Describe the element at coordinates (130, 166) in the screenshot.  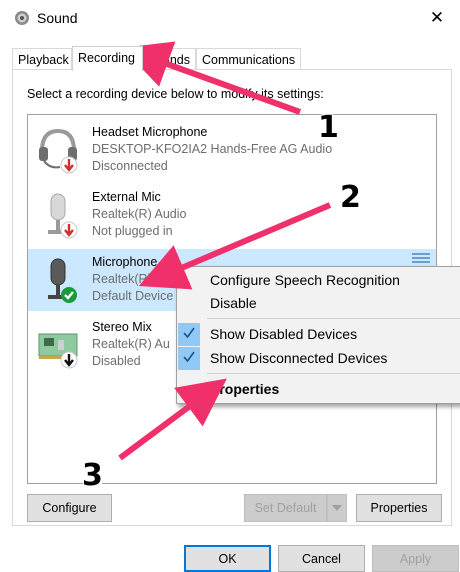
I see `device-status: Disconnected` at that location.